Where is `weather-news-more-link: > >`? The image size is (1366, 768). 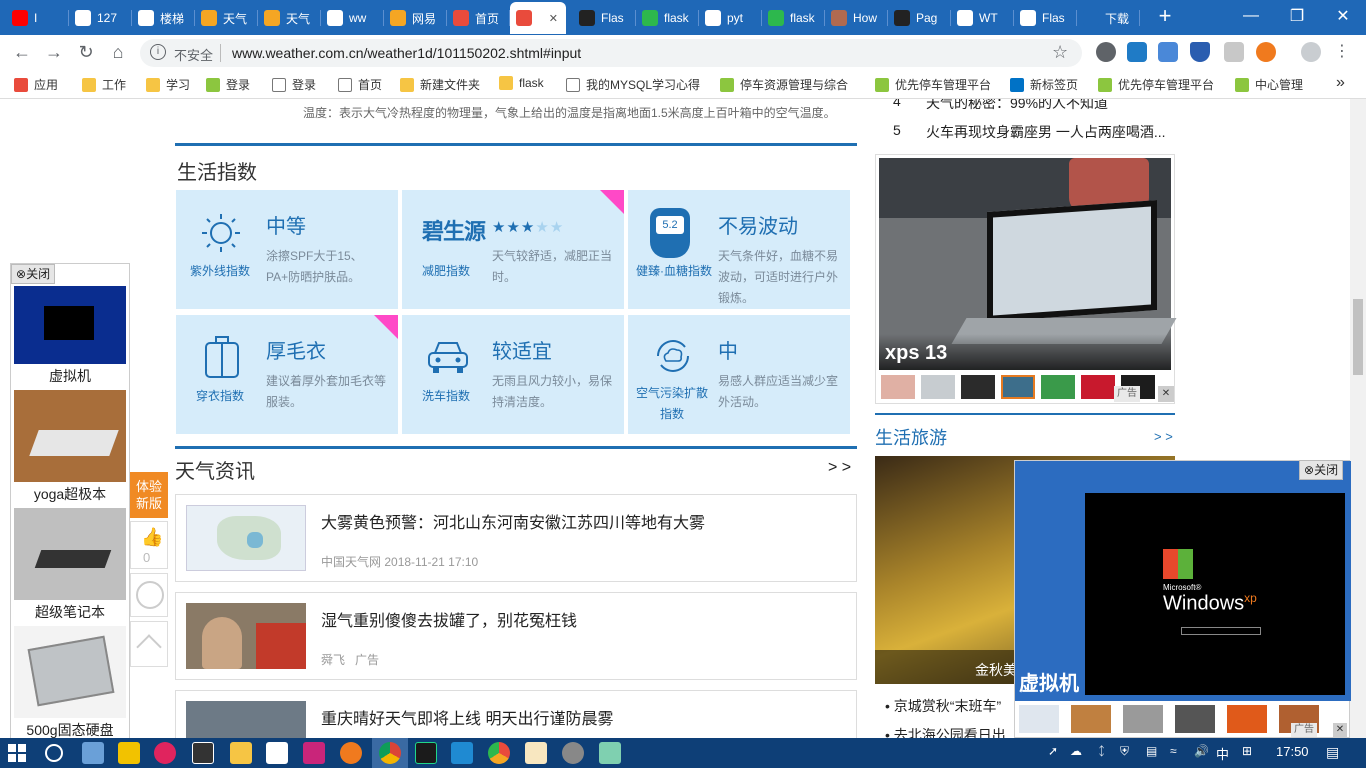
weather-news-more-link: > > is located at coordinates (839, 468).